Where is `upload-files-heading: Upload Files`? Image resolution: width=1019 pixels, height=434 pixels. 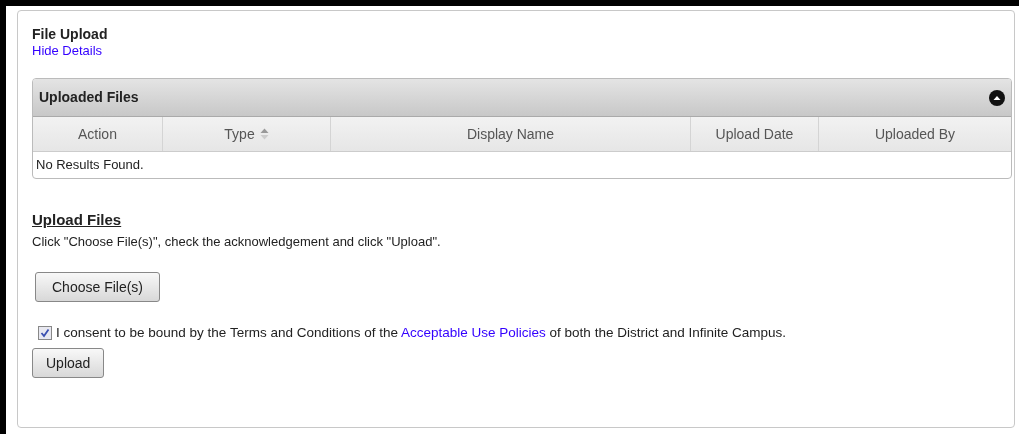 upload-files-heading: Upload Files is located at coordinates (77, 220).